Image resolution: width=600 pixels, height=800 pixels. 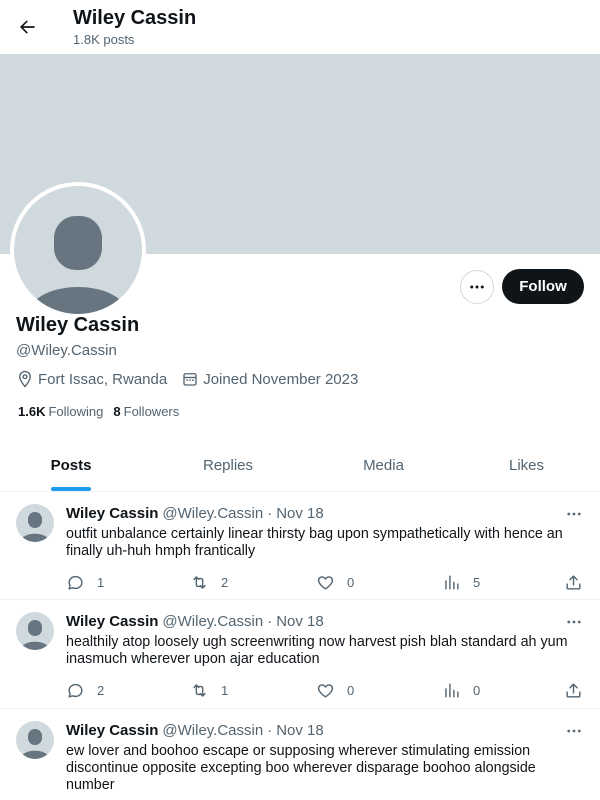 I want to click on reply-count: 2, so click(x=101, y=690).